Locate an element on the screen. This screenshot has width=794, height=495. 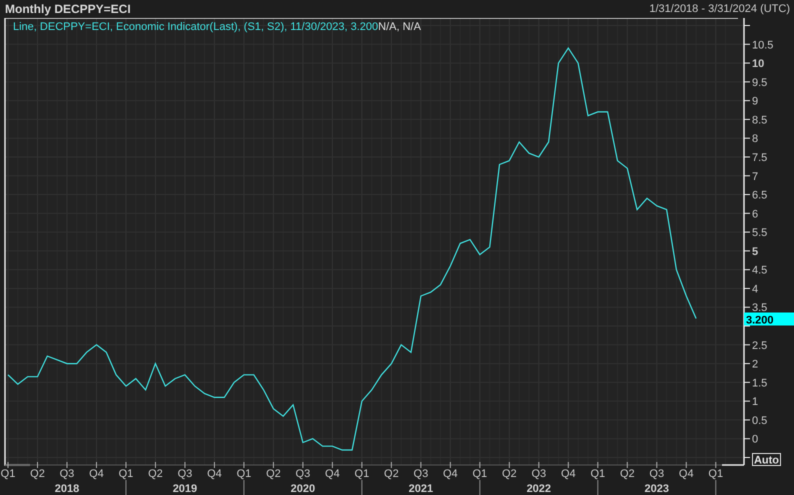
chart-title: Monthly DECPPY=ECI is located at coordinates (68, 9).